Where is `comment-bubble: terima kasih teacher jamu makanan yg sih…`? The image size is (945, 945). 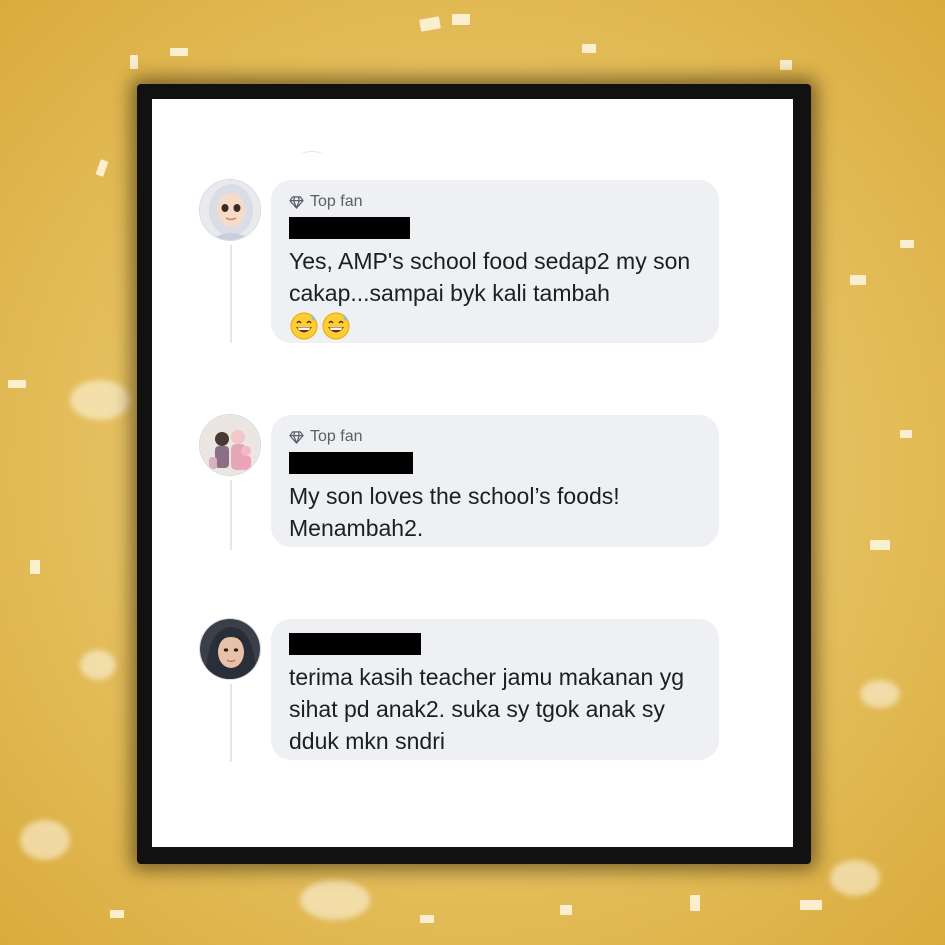
comment-bubble: terima kasih teacher jamu makanan yg sih… is located at coordinates (495, 689).